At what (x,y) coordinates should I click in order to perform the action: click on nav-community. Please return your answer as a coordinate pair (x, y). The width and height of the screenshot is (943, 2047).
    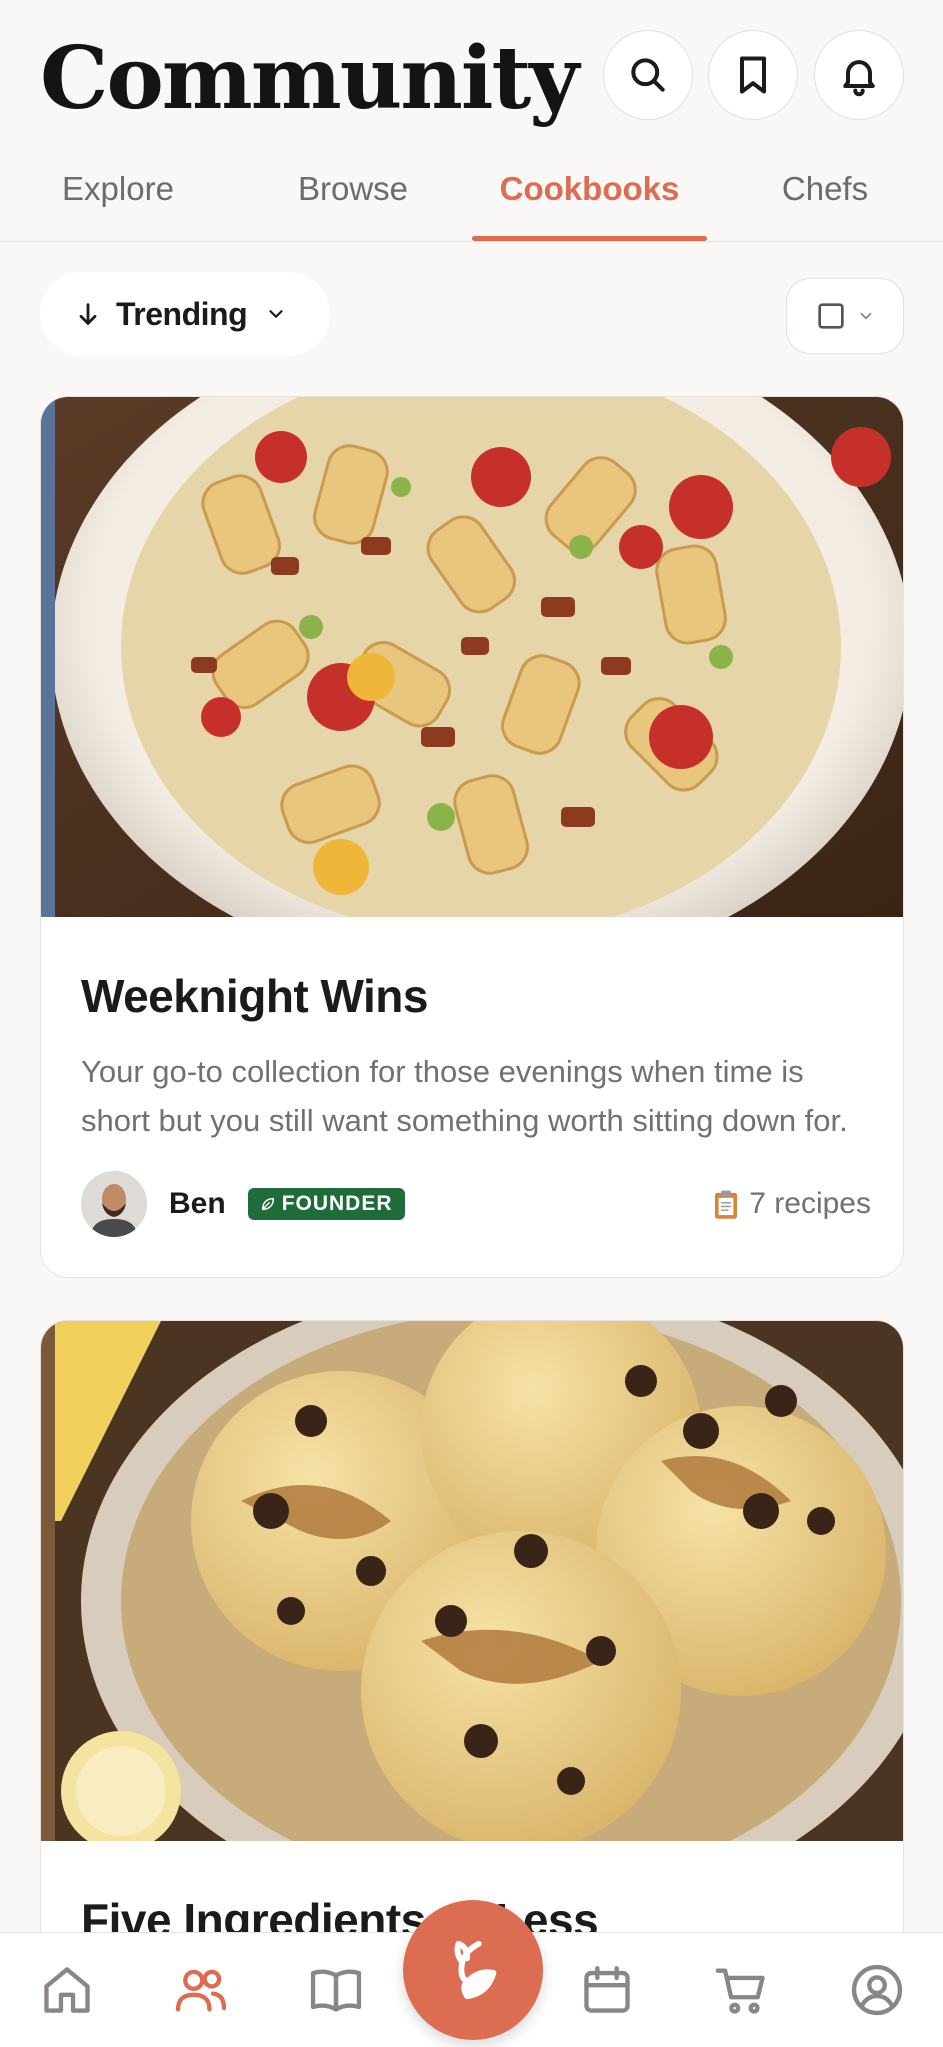
    Looking at the image, I should click on (201, 1990).